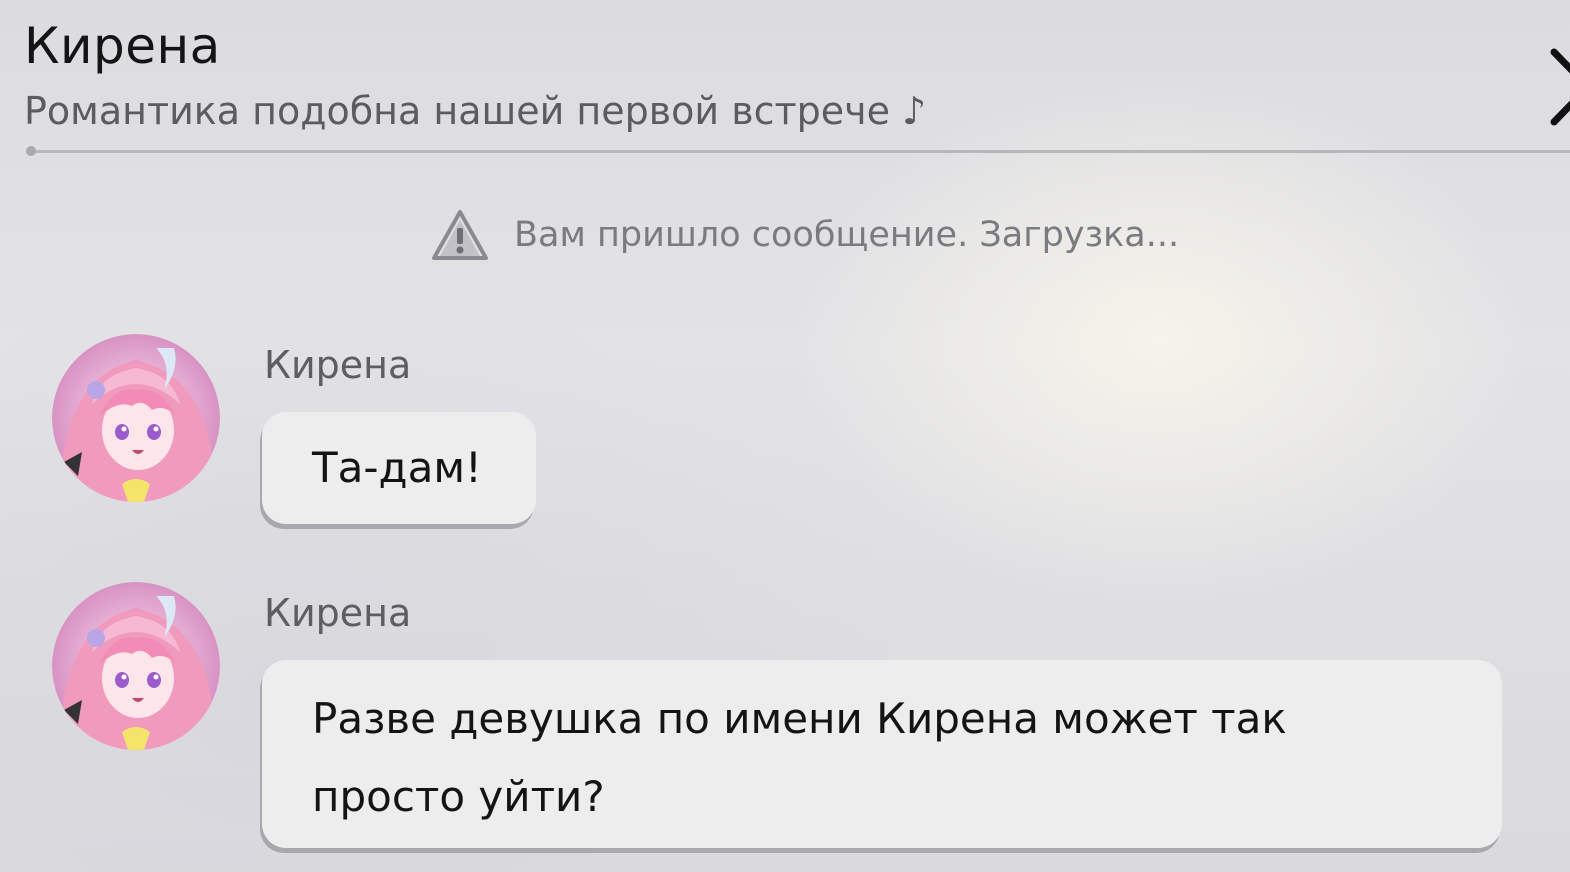 The width and height of the screenshot is (1570, 872). I want to click on header-divider, so click(800, 151).